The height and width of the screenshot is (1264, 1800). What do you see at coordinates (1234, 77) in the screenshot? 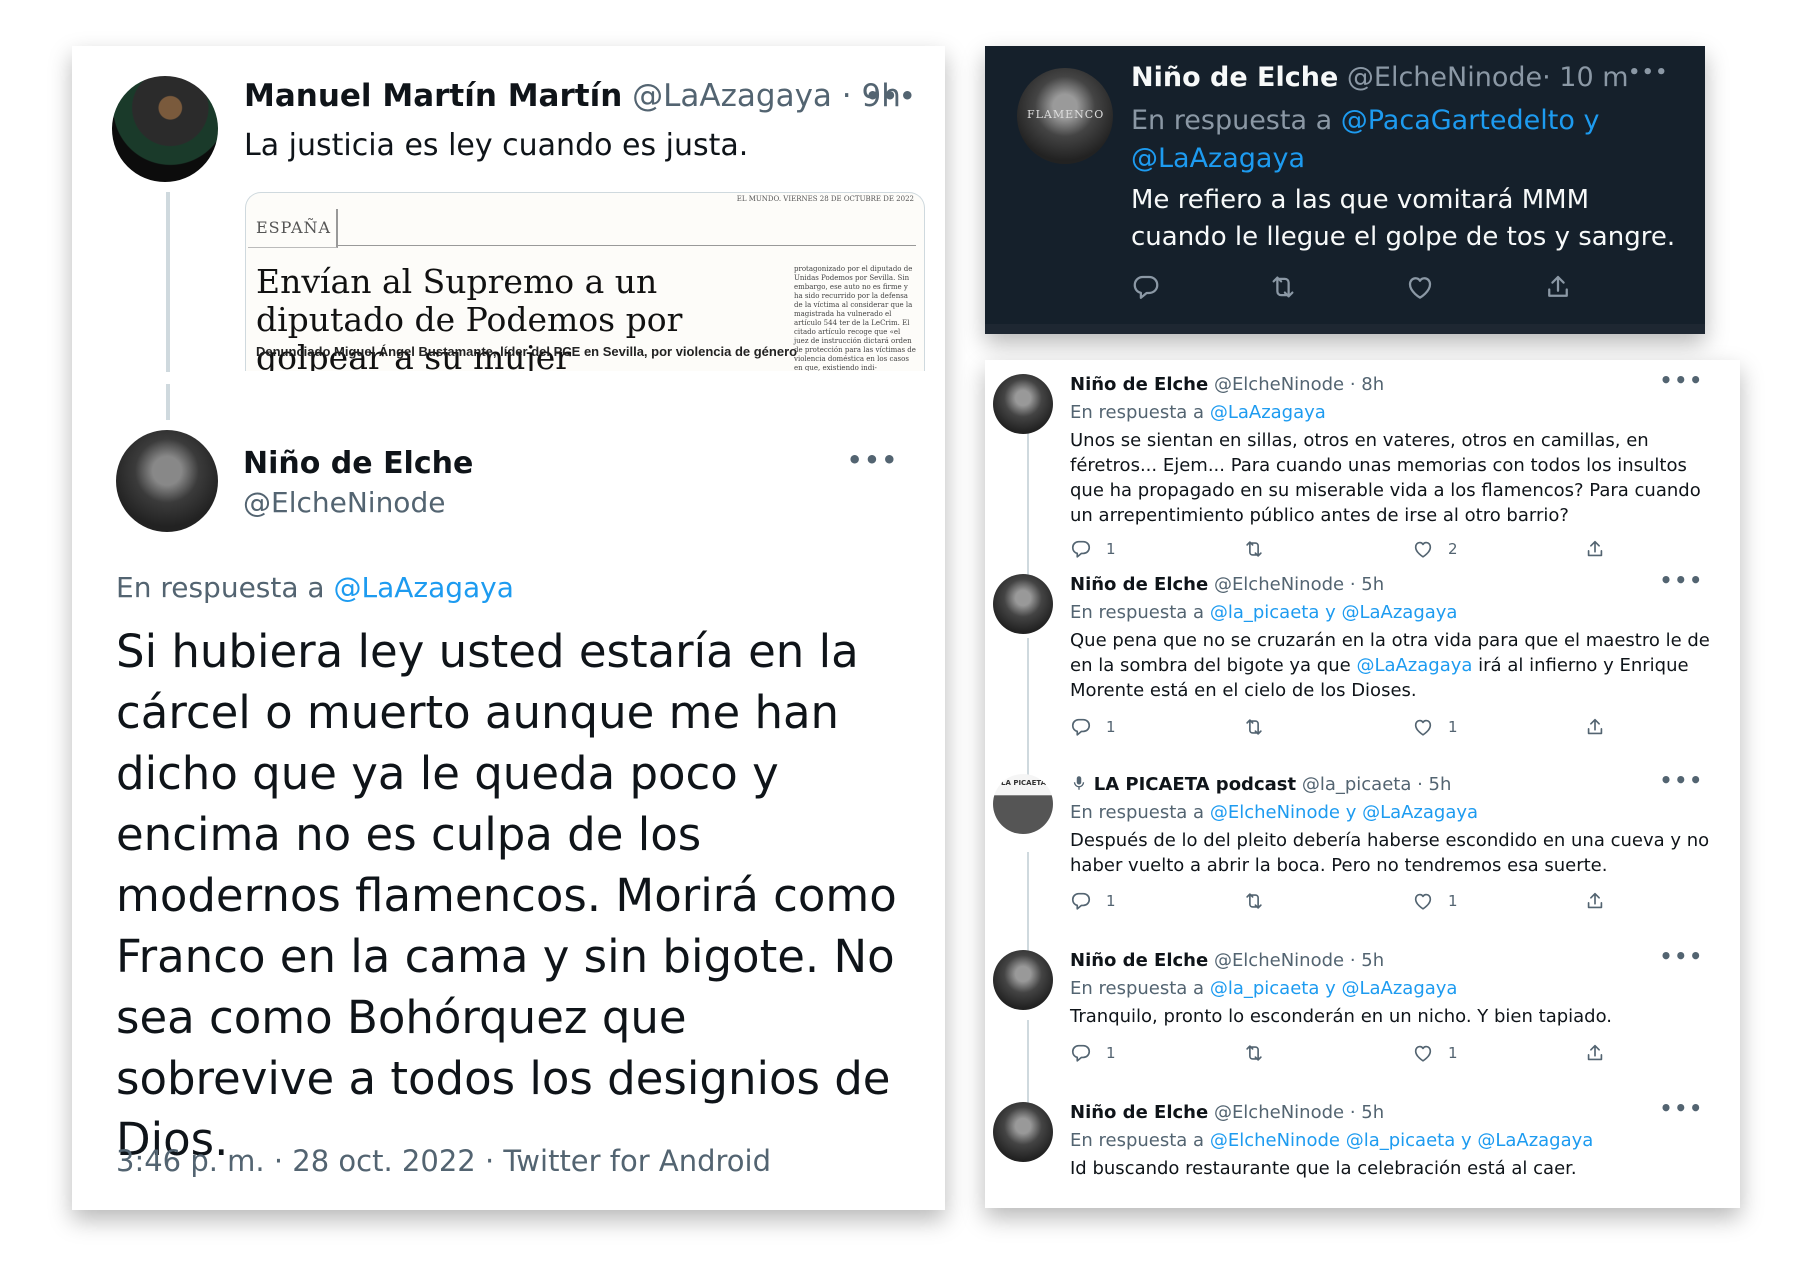
I see `dark-author-name: Niño de Elche` at bounding box center [1234, 77].